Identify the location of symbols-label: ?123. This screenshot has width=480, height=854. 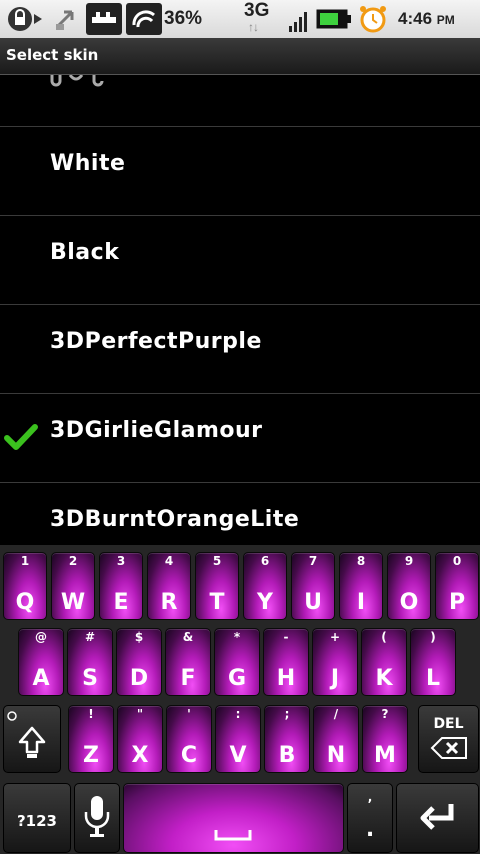
(36, 821).